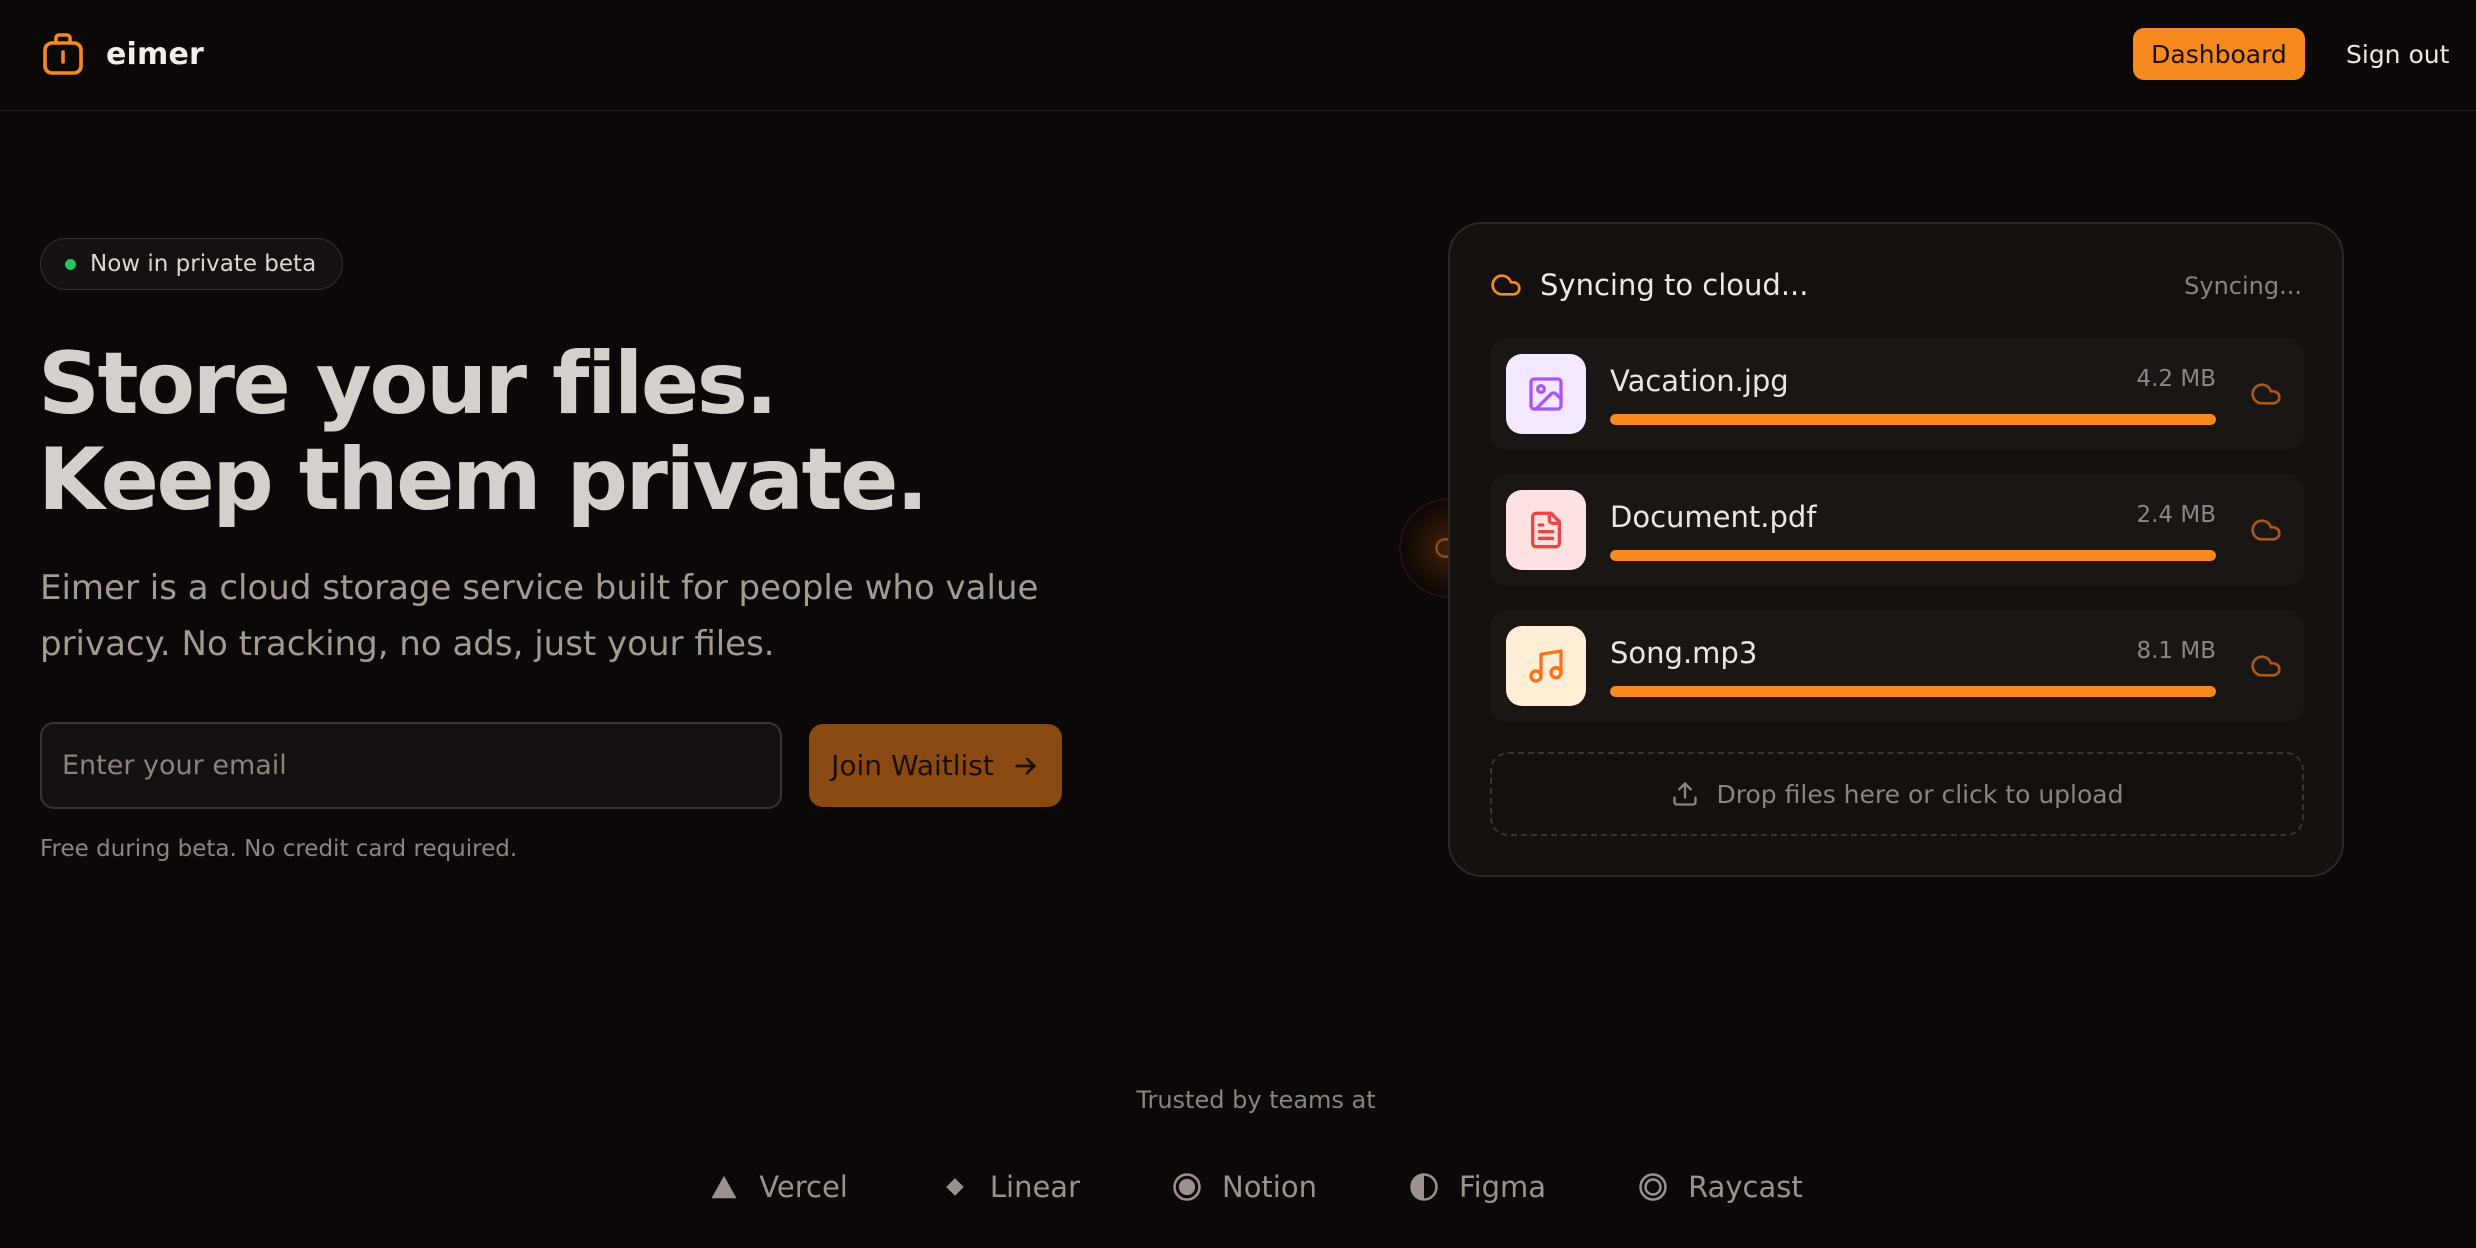 Image resolution: width=2476 pixels, height=1248 pixels. I want to click on dashboard-button: Dashboard, so click(2219, 54).